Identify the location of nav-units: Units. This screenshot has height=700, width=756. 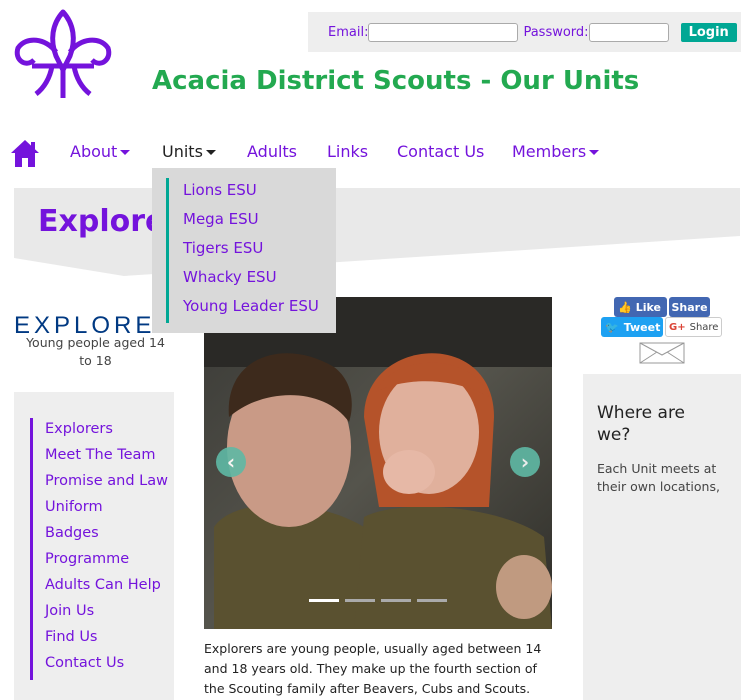
(189, 151).